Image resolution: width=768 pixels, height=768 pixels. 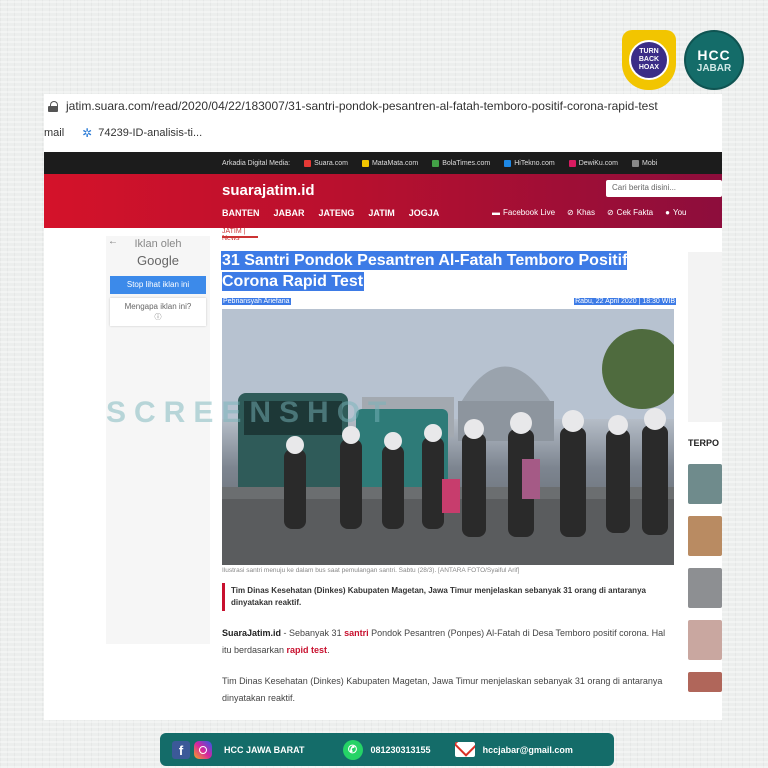 What do you see at coordinates (381, 213) in the screenshot?
I see `nav-item-jatim: JATIM` at bounding box center [381, 213].